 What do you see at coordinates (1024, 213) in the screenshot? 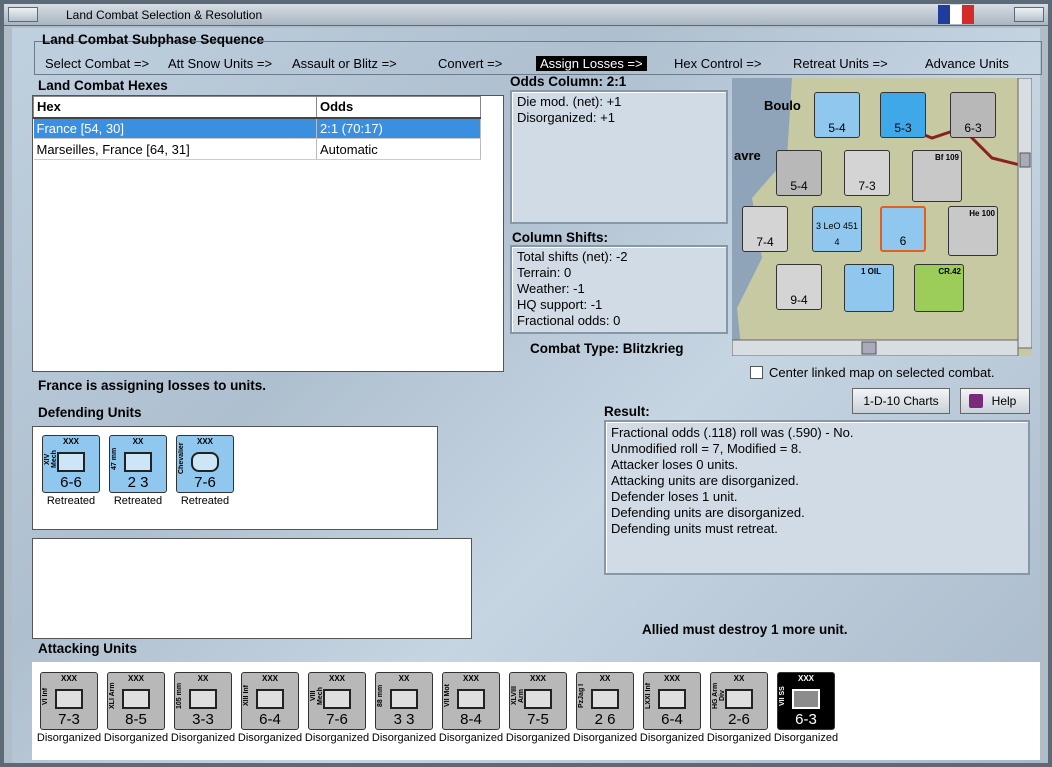
I see `map-vscroll` at bounding box center [1024, 213].